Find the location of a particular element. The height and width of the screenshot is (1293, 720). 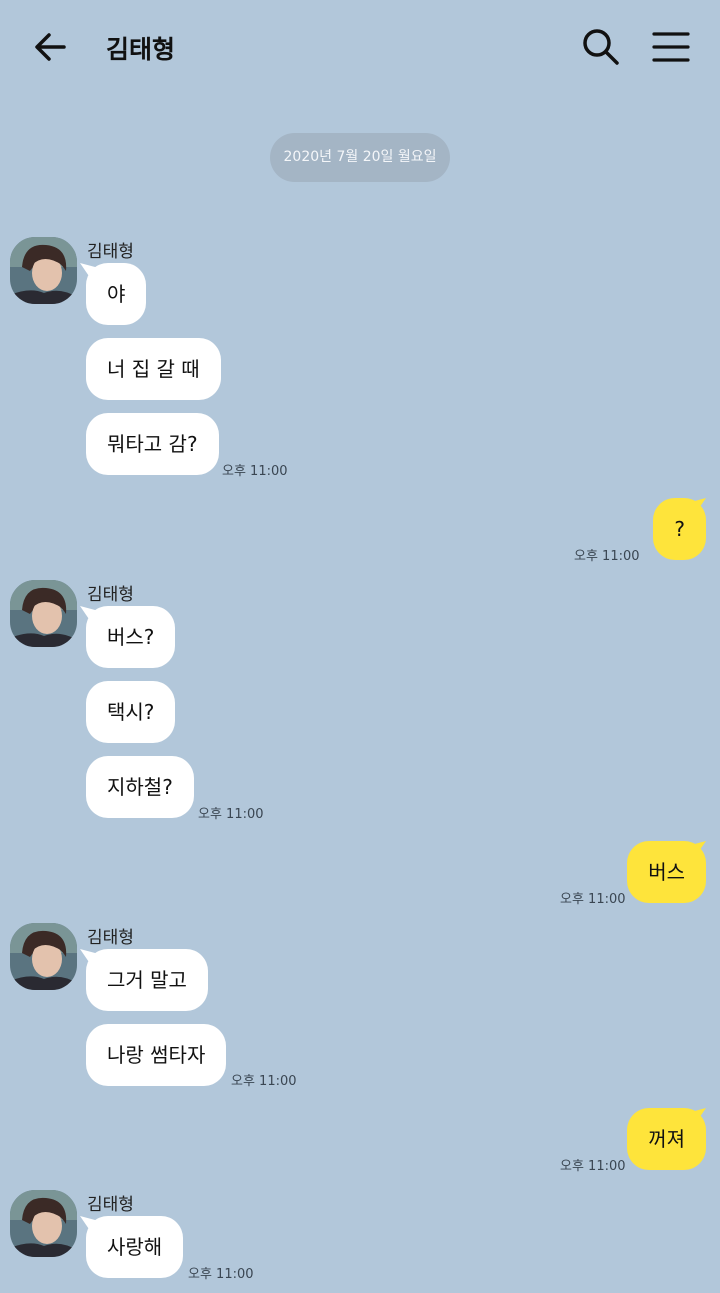

incoming-message-bubble: 버스? is located at coordinates (131, 637).